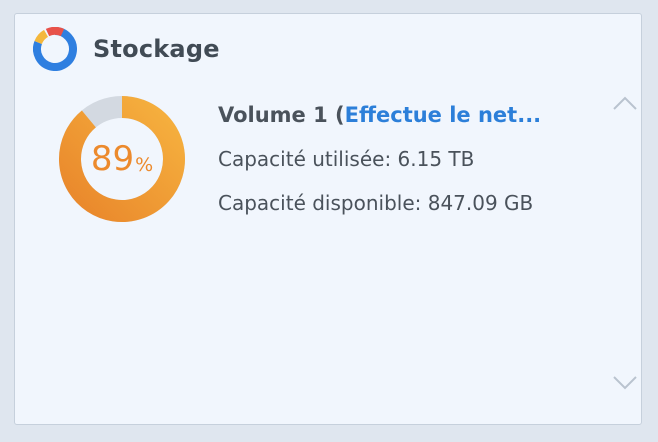 Image resolution: width=658 pixels, height=442 pixels. What do you see at coordinates (144, 165) in the screenshot?
I see `usage-percent-sign: %` at bounding box center [144, 165].